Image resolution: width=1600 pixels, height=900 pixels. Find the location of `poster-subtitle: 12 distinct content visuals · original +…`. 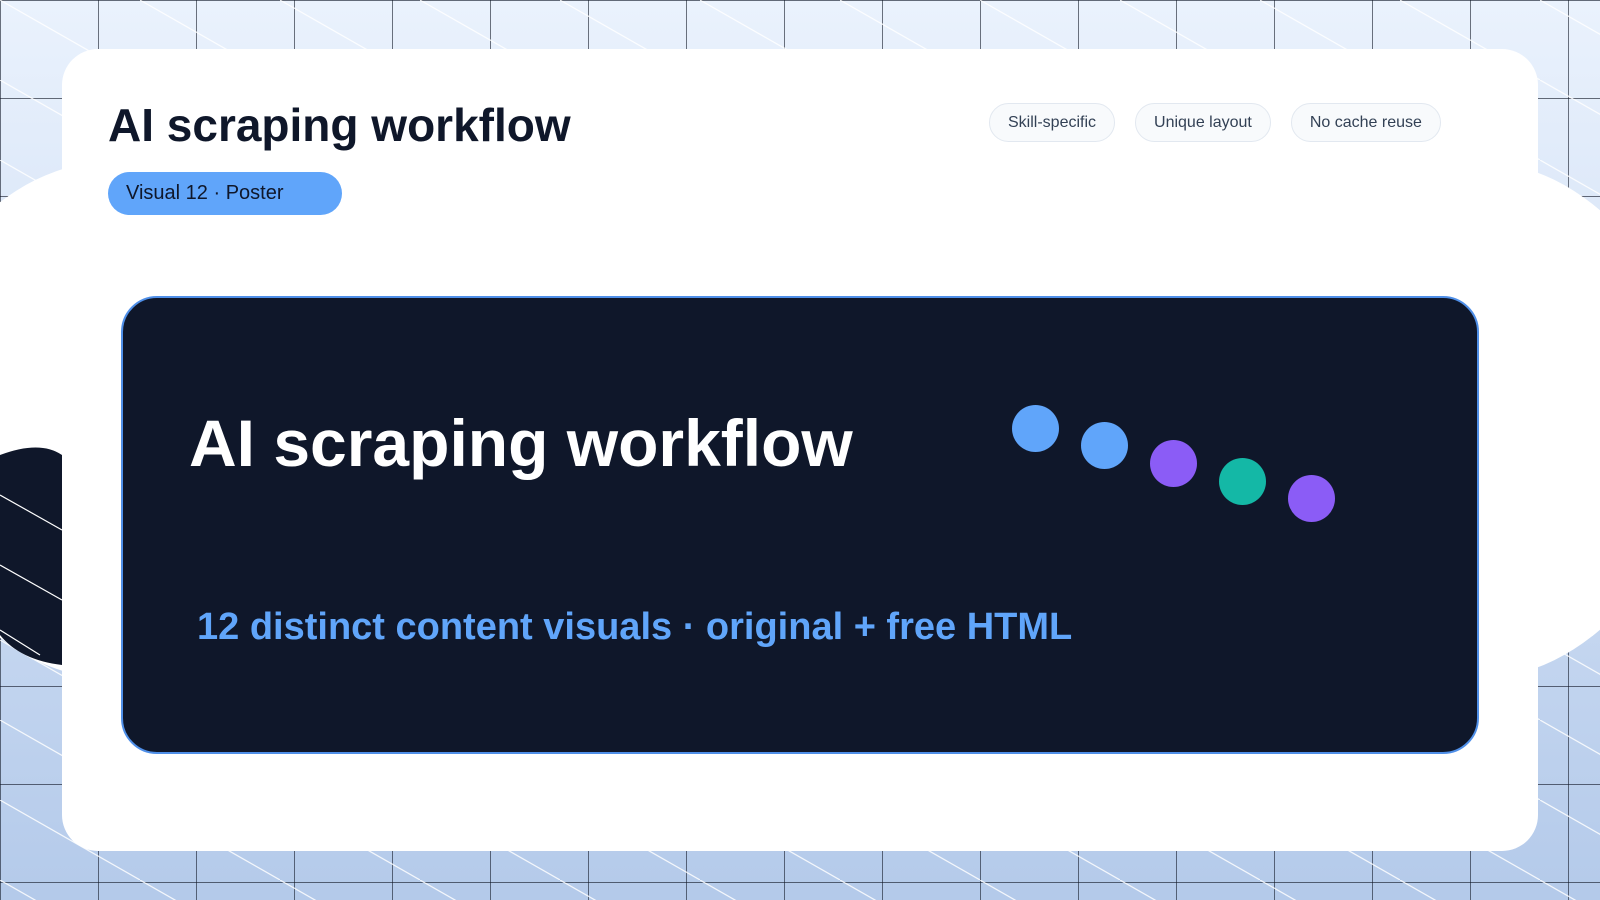

poster-subtitle: 12 distinct content visuals · original +… is located at coordinates (635, 627).